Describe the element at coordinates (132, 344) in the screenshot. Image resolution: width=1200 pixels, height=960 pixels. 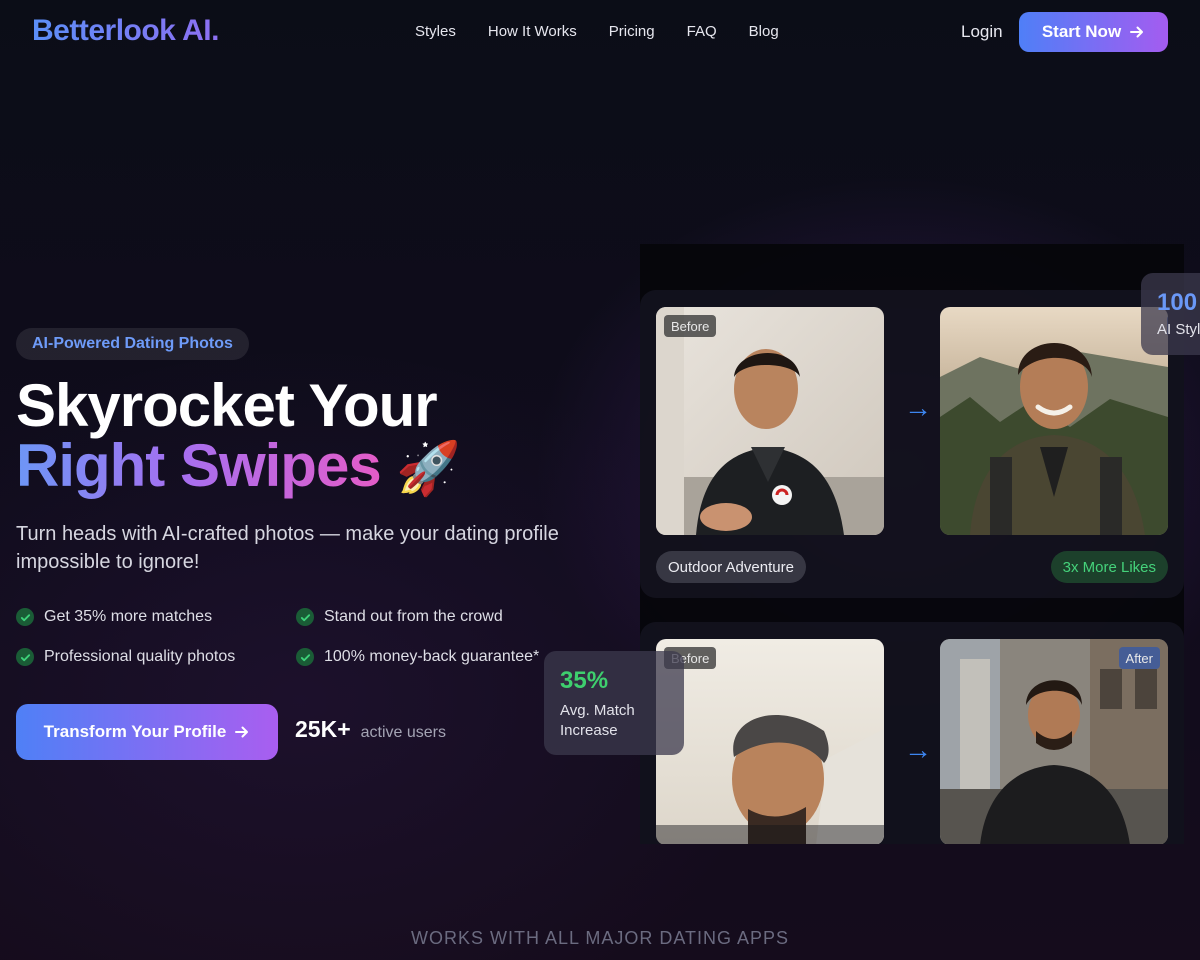
I see `hero-badge: AI-Powered Dating Photos` at that location.